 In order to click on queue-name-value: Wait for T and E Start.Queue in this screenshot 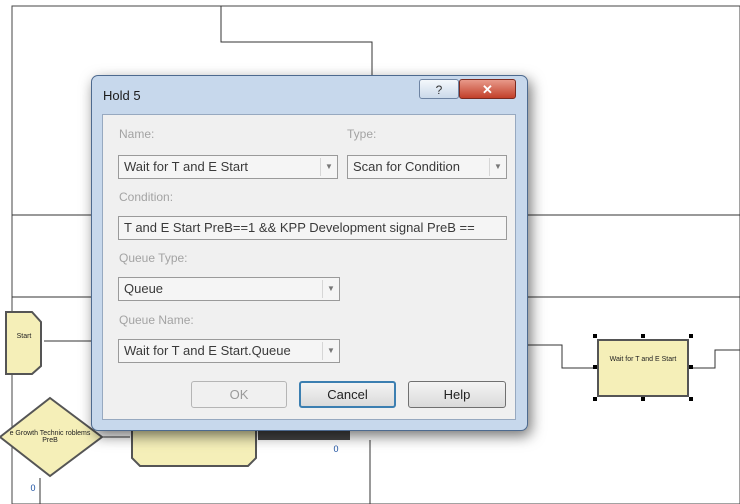, I will do `click(207, 350)`.